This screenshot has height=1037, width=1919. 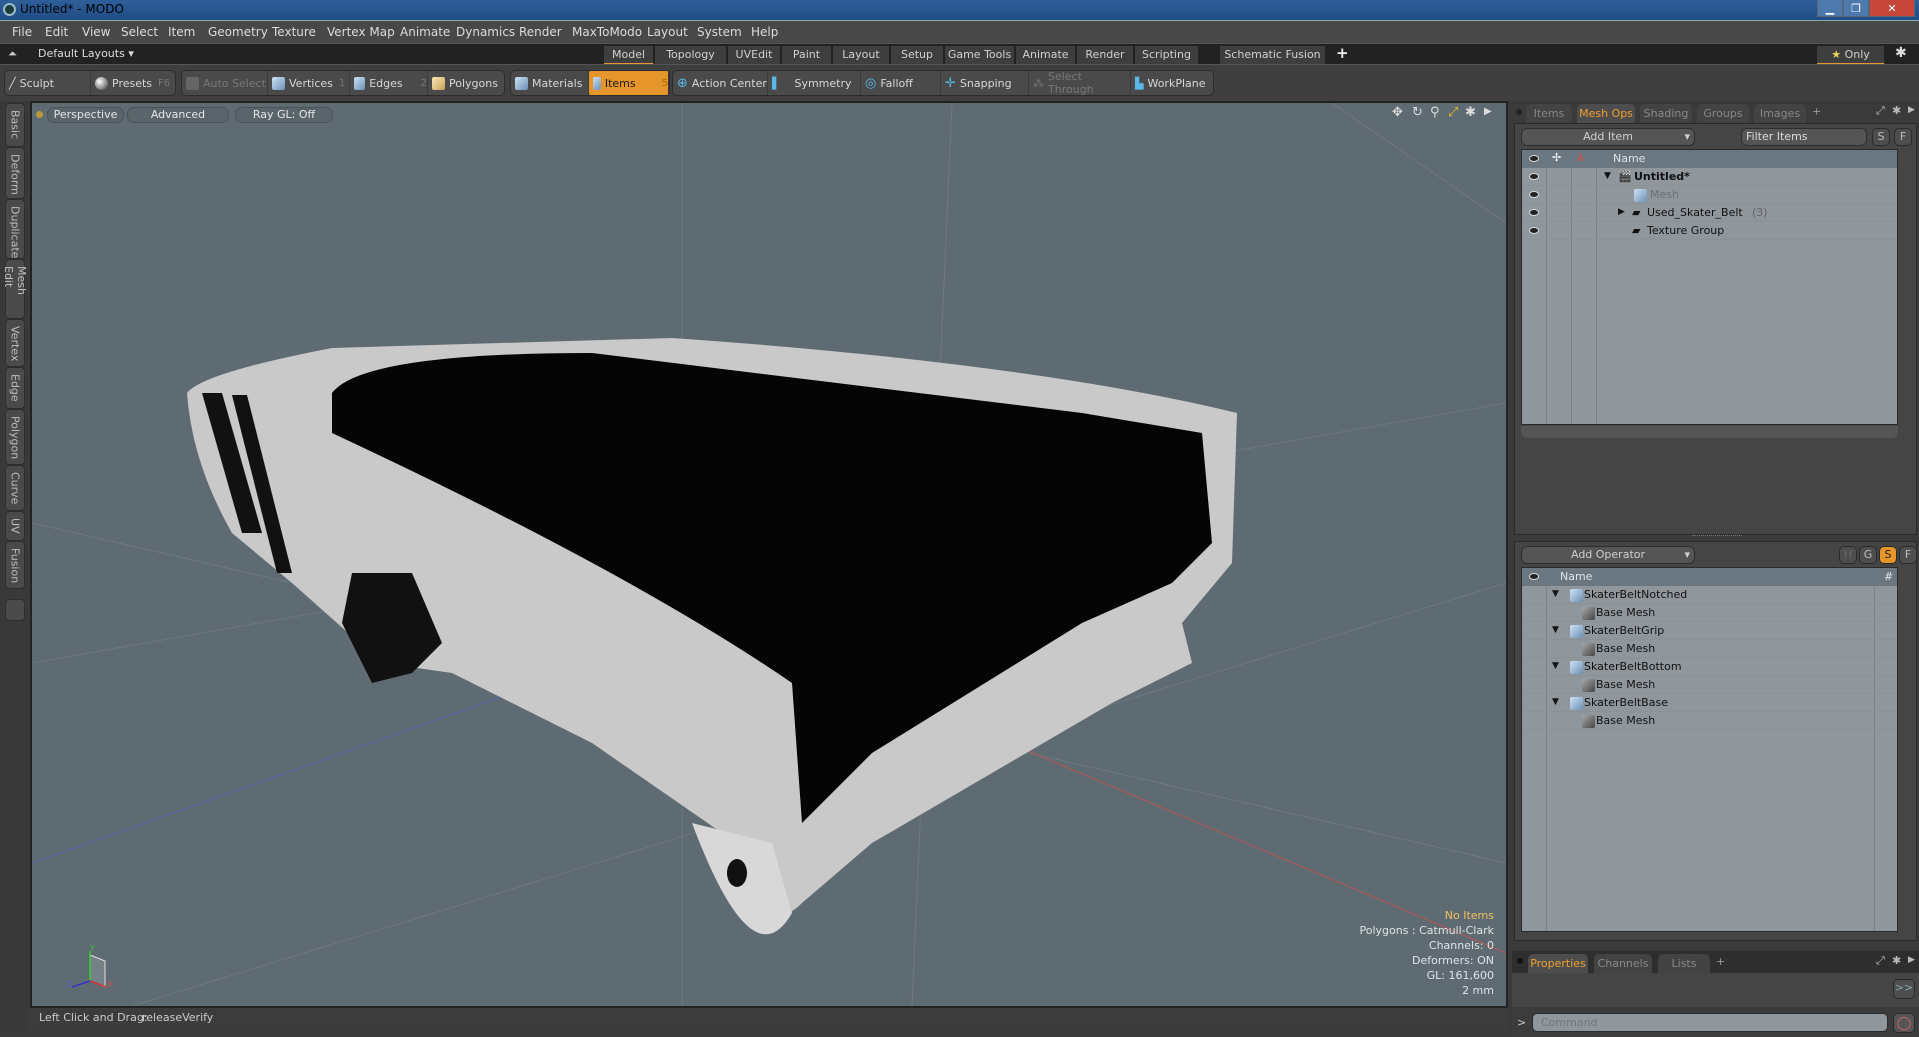 What do you see at coordinates (1709, 231) in the screenshot?
I see `tree-row-texture-group: ▰ Texture Group` at bounding box center [1709, 231].